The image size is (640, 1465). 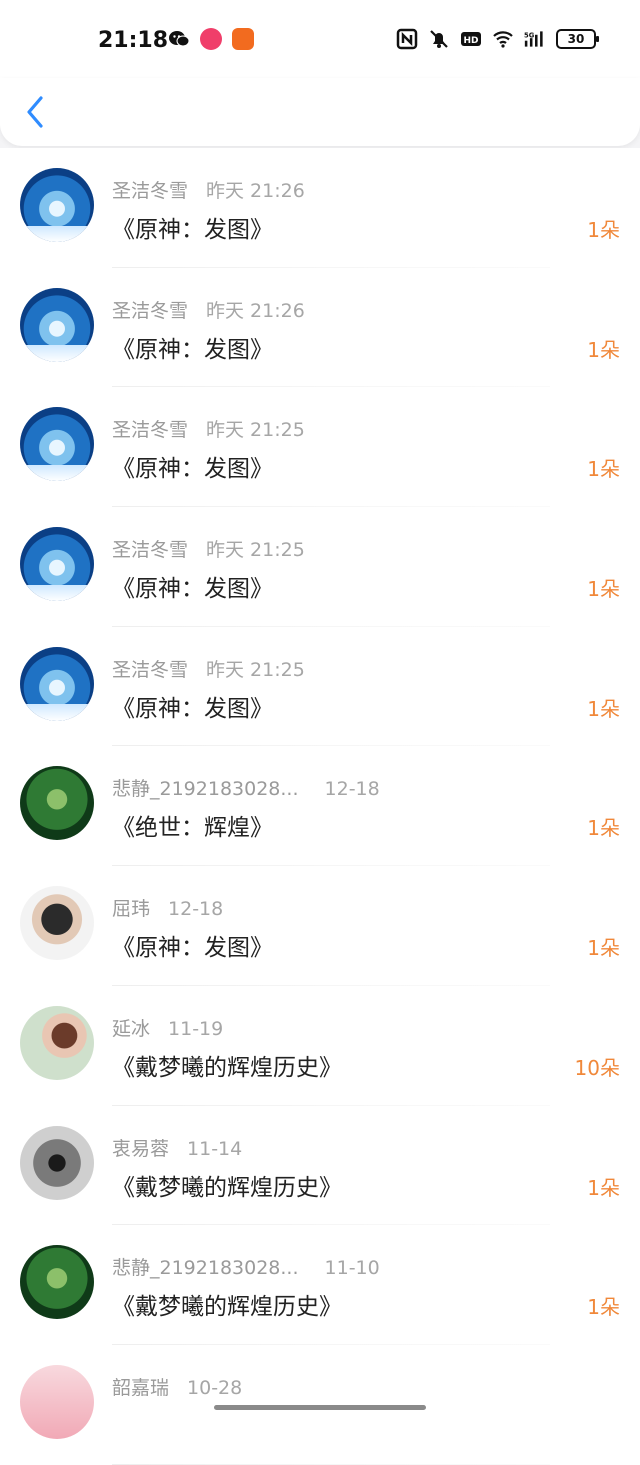 What do you see at coordinates (131, 909) in the screenshot?
I see `user-name: 屈玮` at bounding box center [131, 909].